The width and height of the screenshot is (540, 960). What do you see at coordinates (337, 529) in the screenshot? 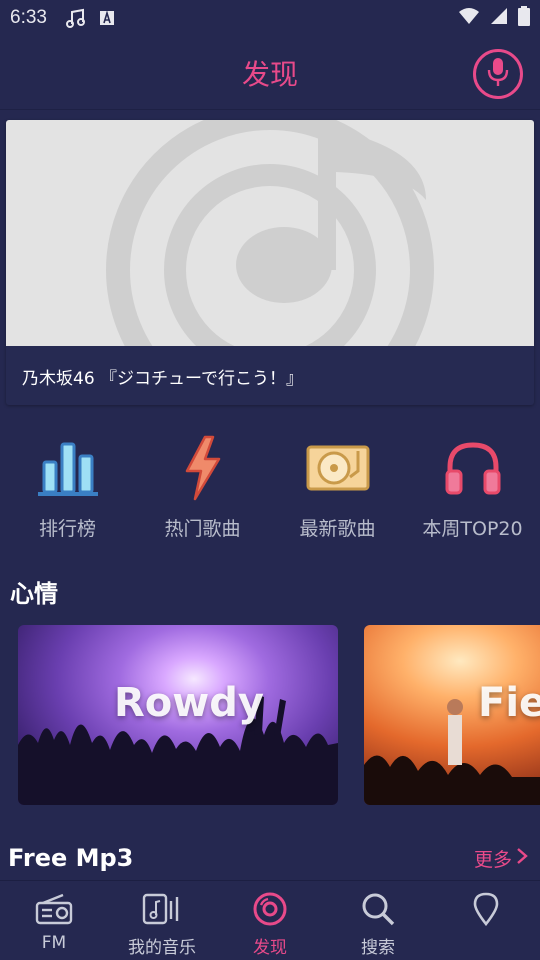
I see `category-label: 最新歌曲` at bounding box center [337, 529].